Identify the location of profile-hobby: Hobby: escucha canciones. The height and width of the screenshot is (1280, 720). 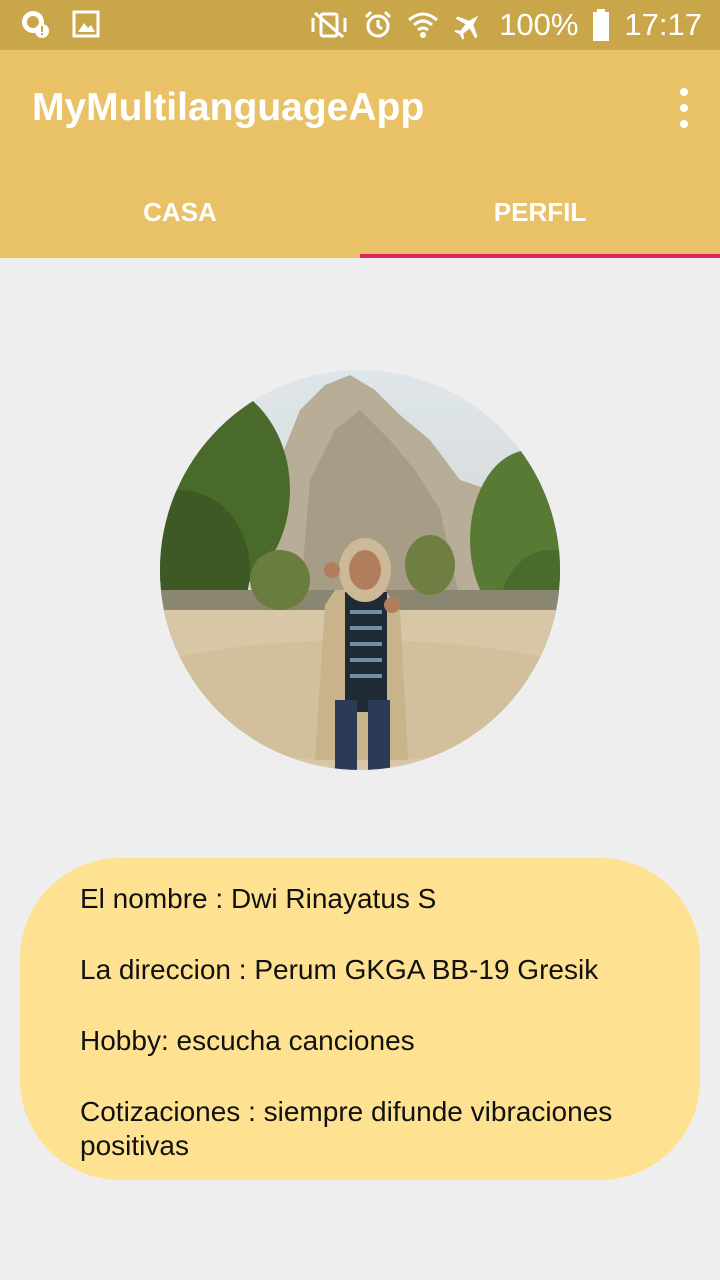
(247, 1040).